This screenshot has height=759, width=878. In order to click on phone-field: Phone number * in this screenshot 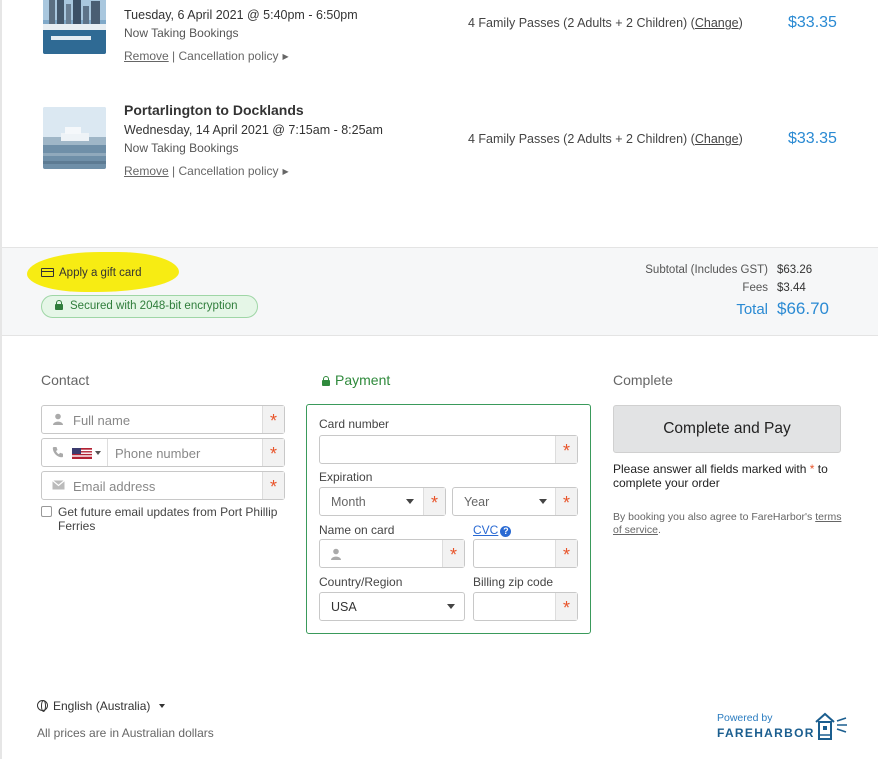, I will do `click(163, 452)`.